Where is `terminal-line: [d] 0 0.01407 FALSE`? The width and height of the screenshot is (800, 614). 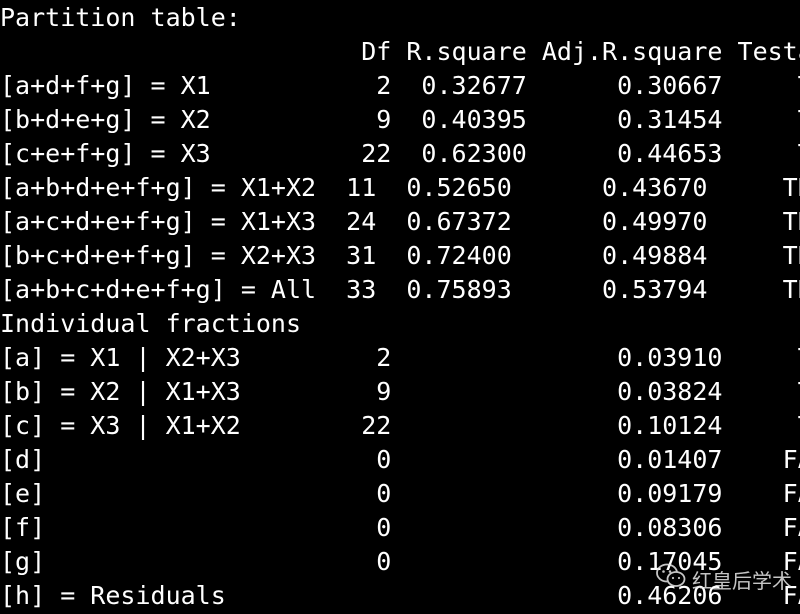 terminal-line: [d] 0 0.01407 FALSE is located at coordinates (400, 459).